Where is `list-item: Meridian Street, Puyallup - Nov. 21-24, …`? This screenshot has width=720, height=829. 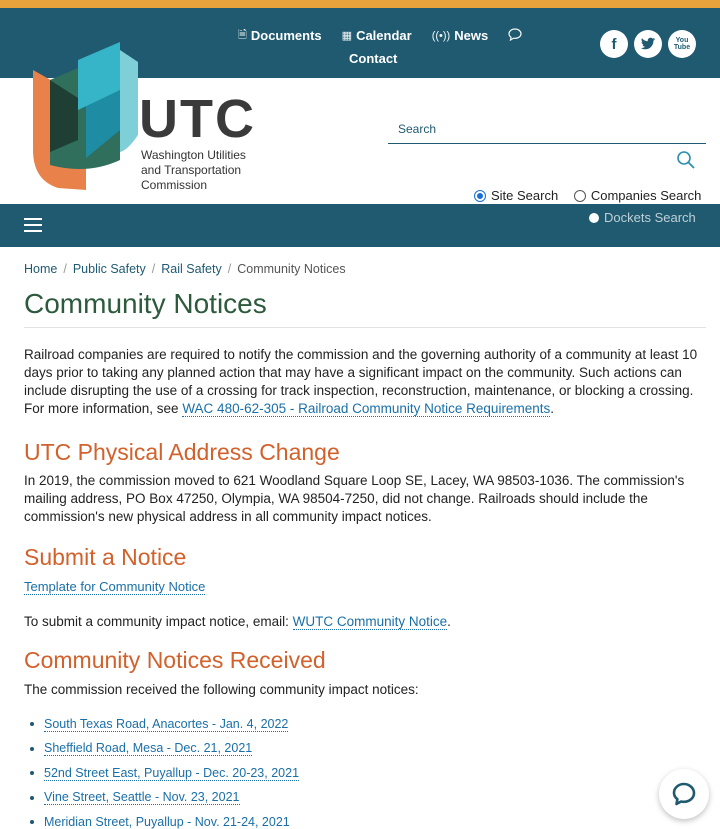 list-item: Meridian Street, Puyallup - Nov. 21-24, … is located at coordinates (164, 819).